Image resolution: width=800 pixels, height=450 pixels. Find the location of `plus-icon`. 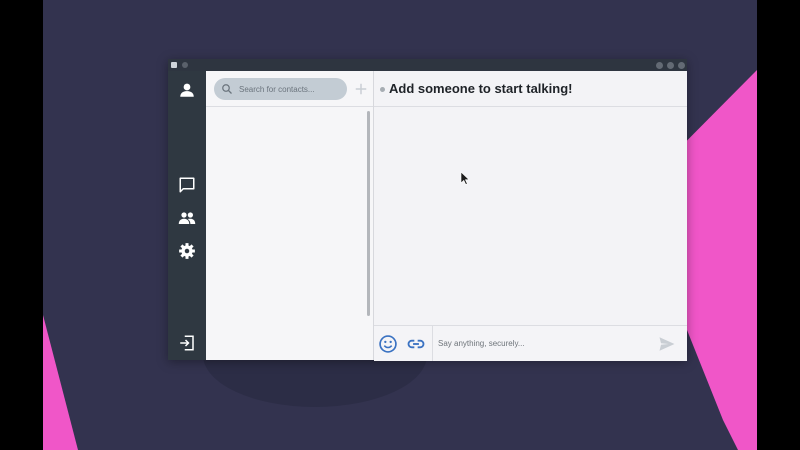

plus-icon is located at coordinates (361, 89).